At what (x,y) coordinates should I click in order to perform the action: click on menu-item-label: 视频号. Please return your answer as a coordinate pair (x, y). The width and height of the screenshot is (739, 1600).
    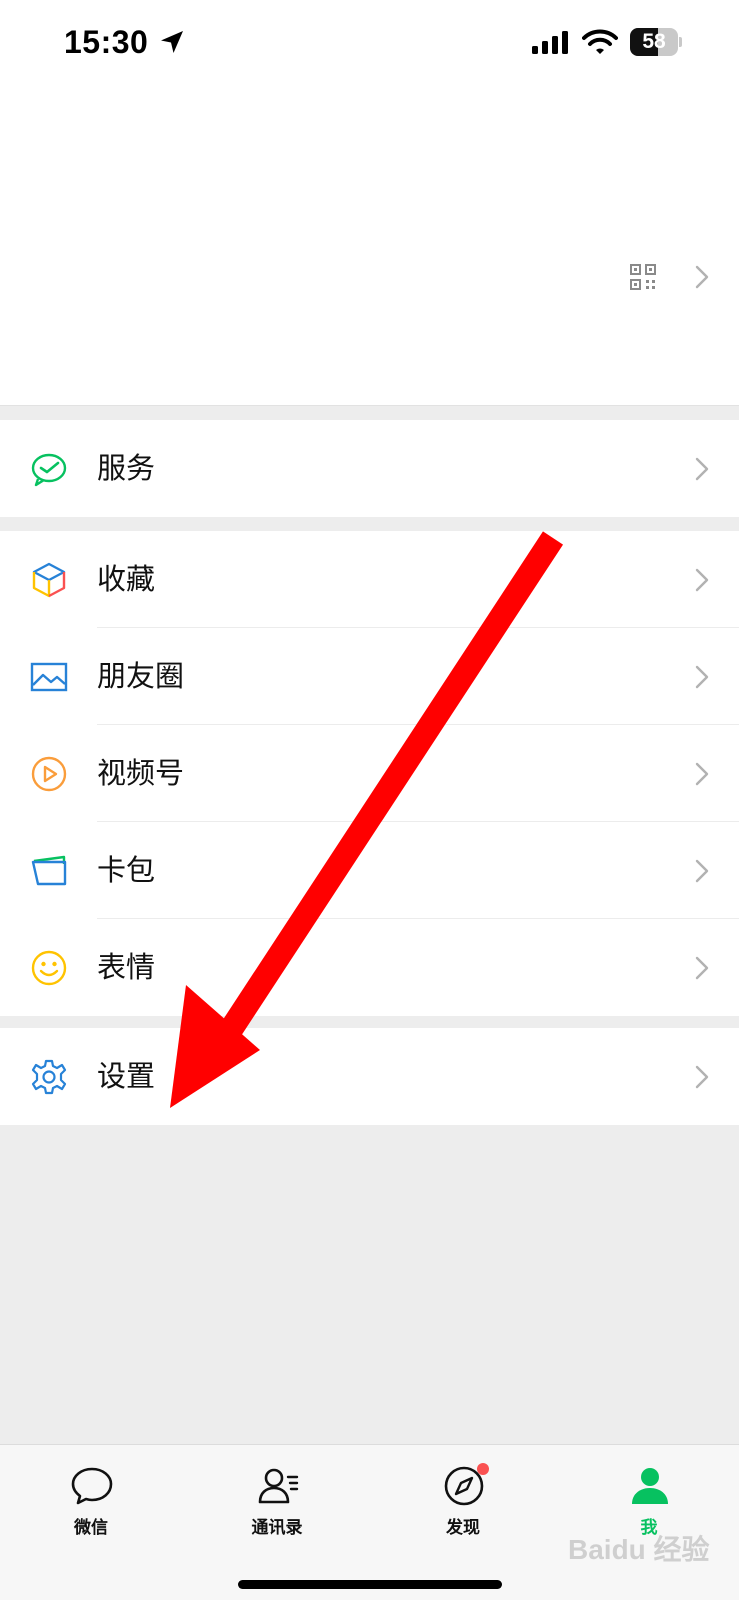
    Looking at the image, I should click on (141, 773).